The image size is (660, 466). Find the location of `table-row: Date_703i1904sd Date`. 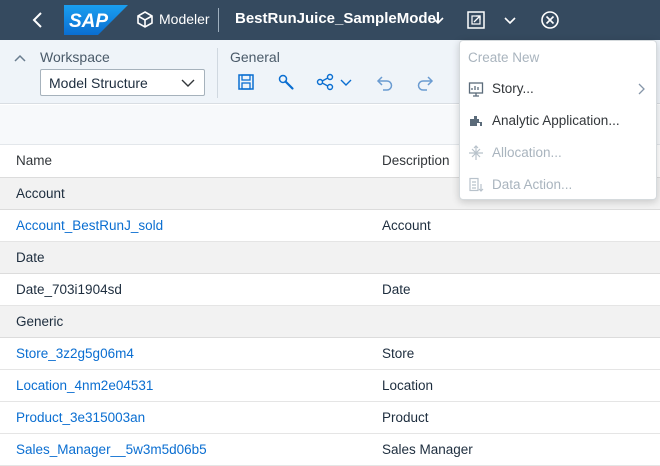

table-row: Date_703i1904sd Date is located at coordinates (330, 290).